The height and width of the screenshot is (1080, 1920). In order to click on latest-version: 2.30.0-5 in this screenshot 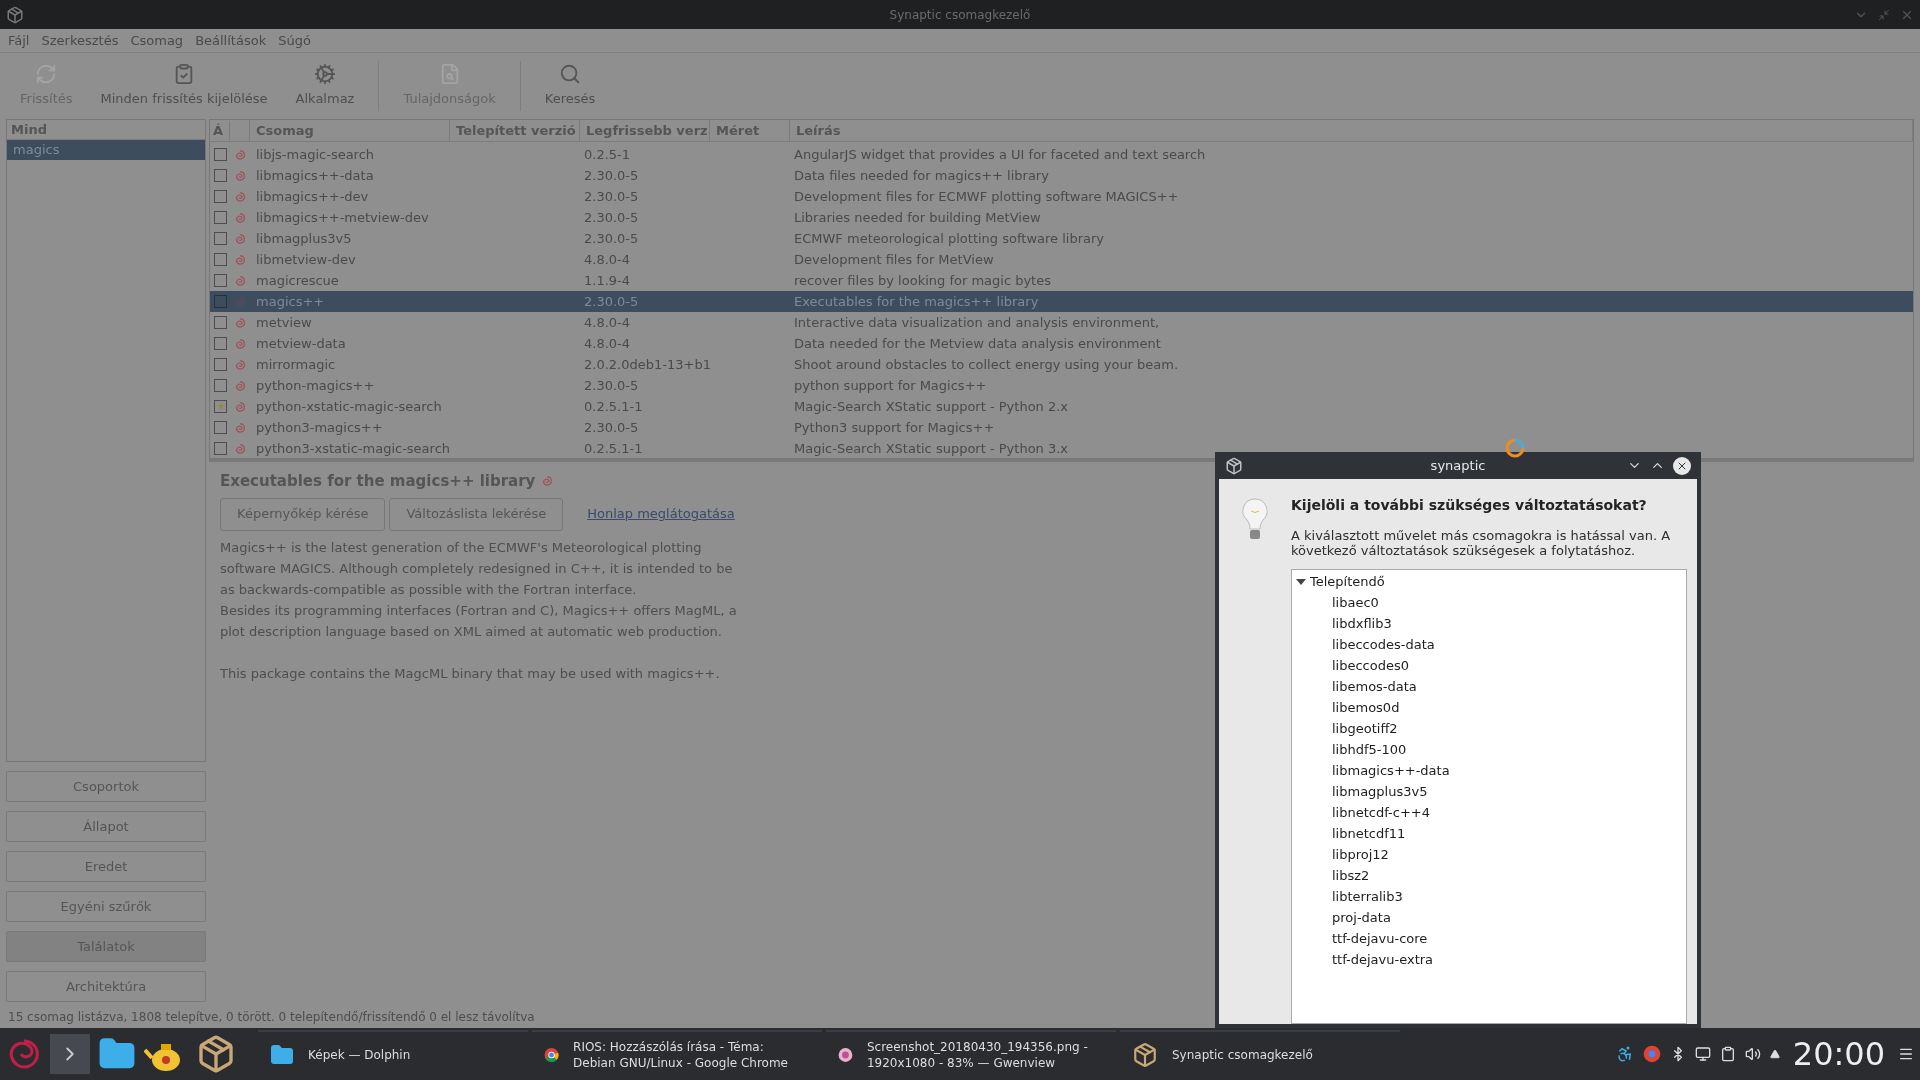, I will do `click(611, 217)`.